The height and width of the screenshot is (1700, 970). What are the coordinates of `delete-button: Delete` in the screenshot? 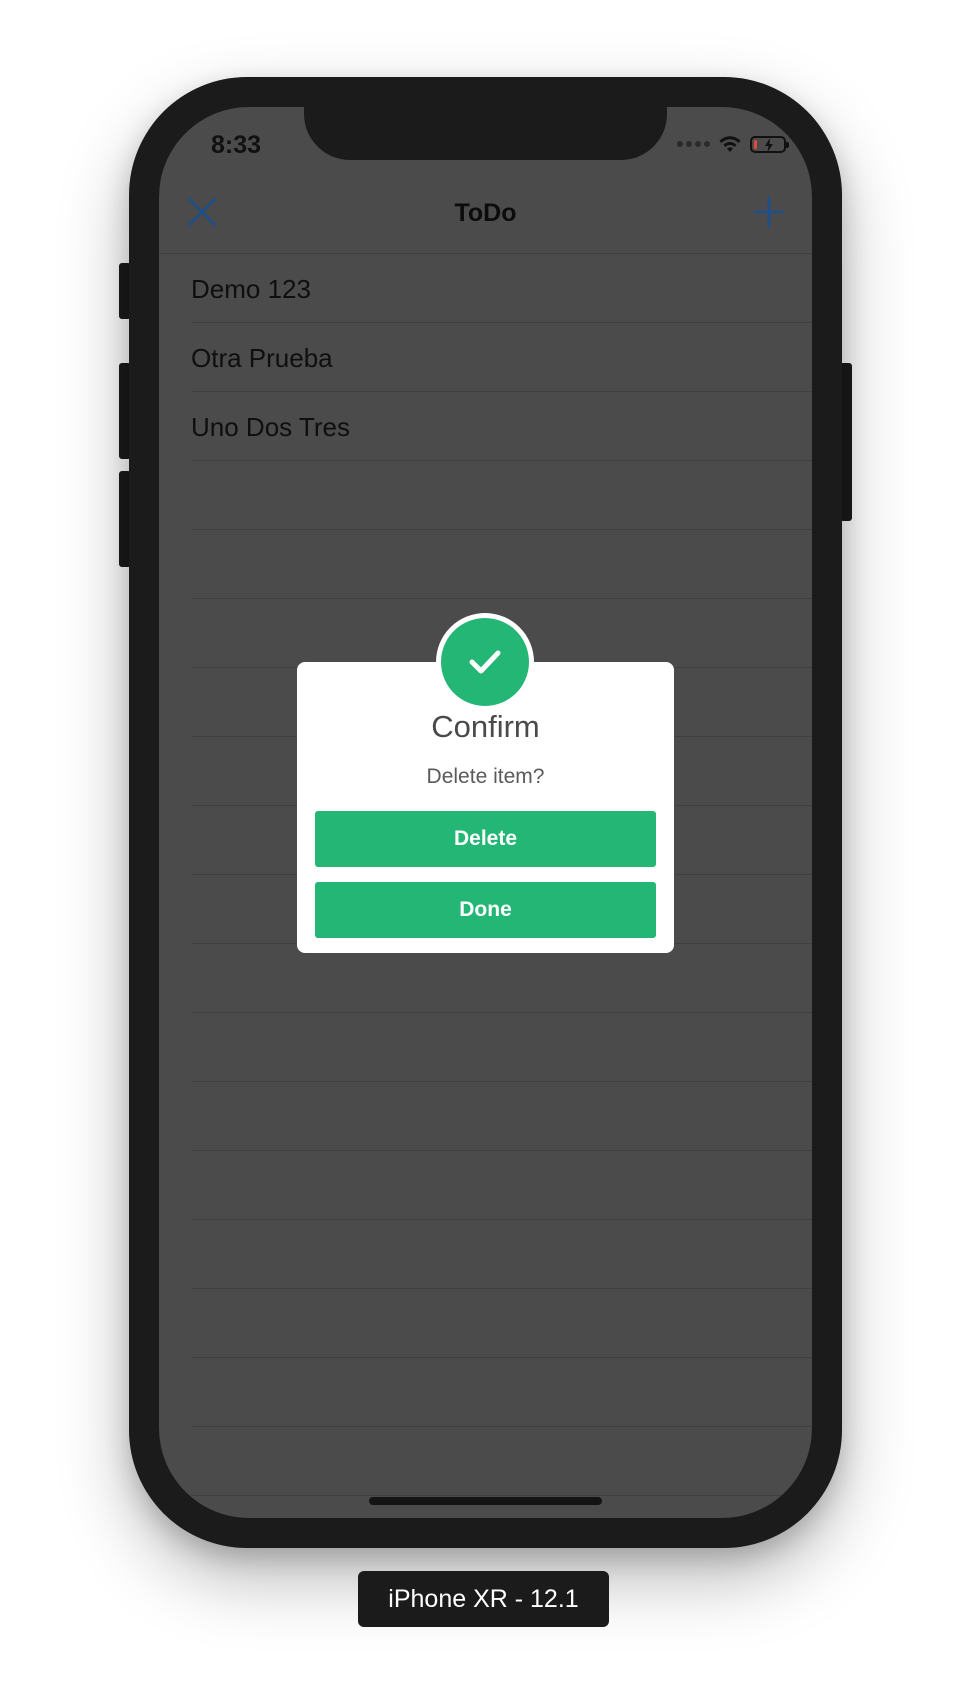 It's located at (485, 839).